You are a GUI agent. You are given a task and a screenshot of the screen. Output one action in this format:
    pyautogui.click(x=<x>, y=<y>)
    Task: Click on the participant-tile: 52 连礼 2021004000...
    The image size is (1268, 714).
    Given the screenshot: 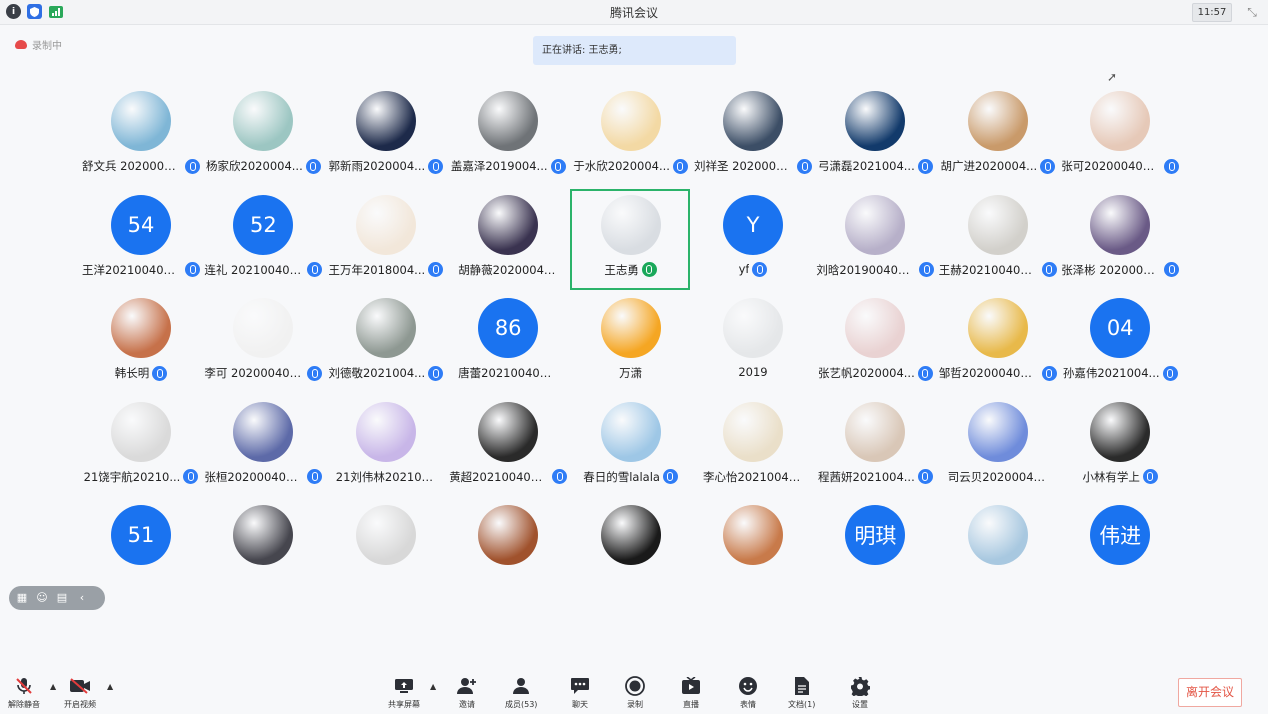 What is the action you would take?
    pyautogui.click(x=263, y=241)
    